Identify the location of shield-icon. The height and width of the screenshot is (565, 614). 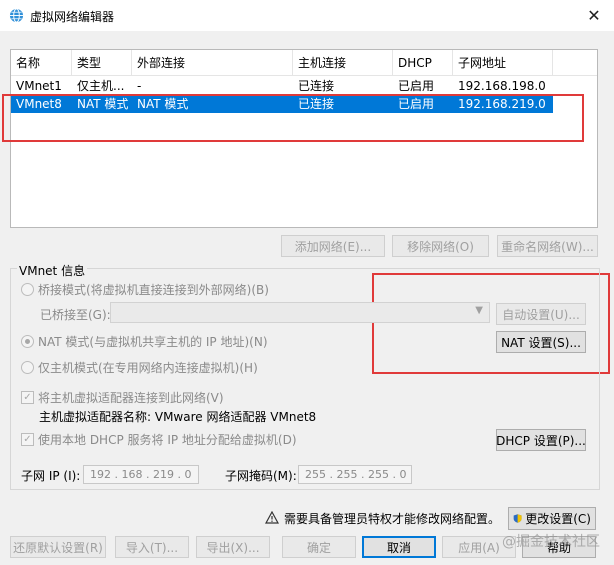
(517, 518).